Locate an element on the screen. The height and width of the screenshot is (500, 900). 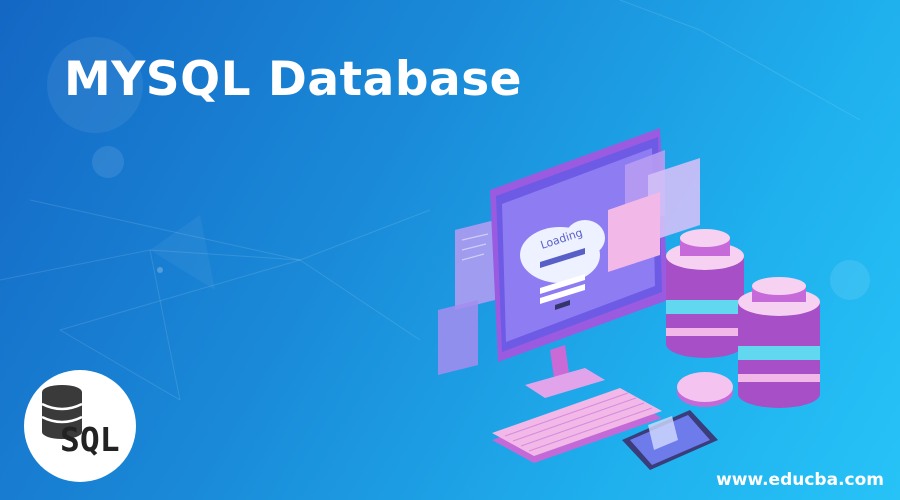
floating-panel-left is located at coordinates (466, 297).